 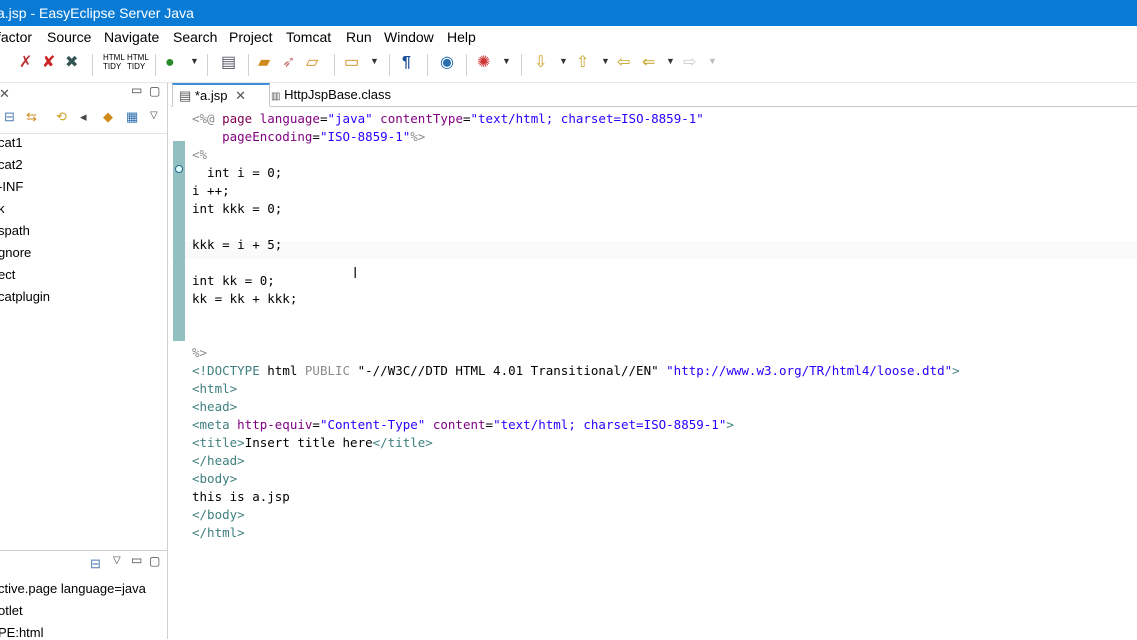 What do you see at coordinates (73, 588) in the screenshot?
I see `outline-item: ctive.page language=java` at bounding box center [73, 588].